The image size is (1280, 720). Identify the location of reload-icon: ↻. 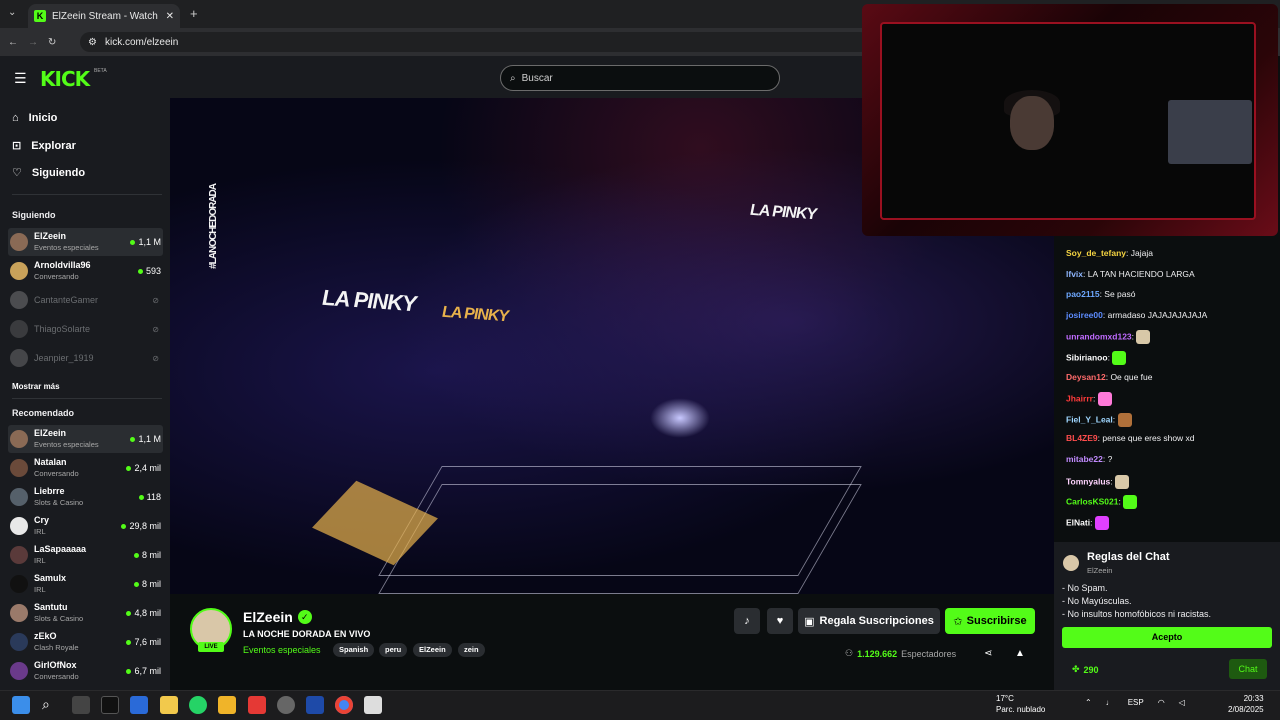
(52, 42).